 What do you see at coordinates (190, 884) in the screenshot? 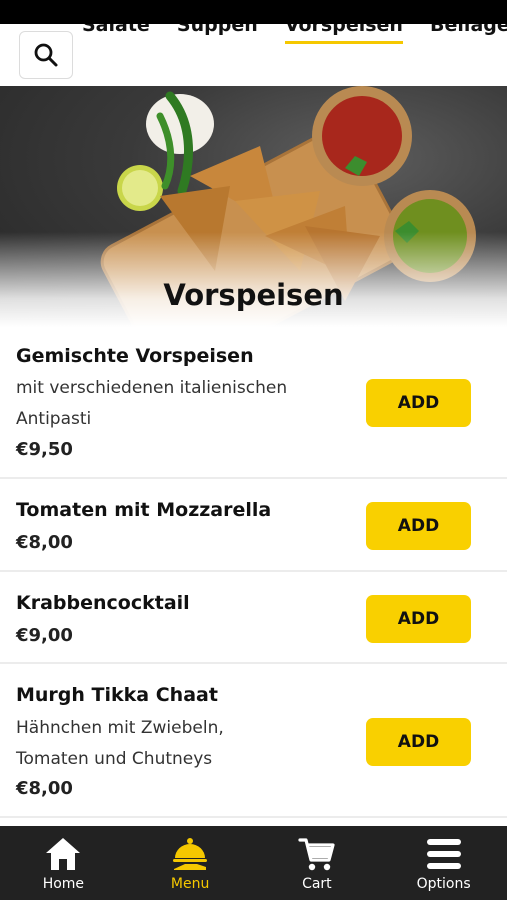
I see `nav-label: Menu` at bounding box center [190, 884].